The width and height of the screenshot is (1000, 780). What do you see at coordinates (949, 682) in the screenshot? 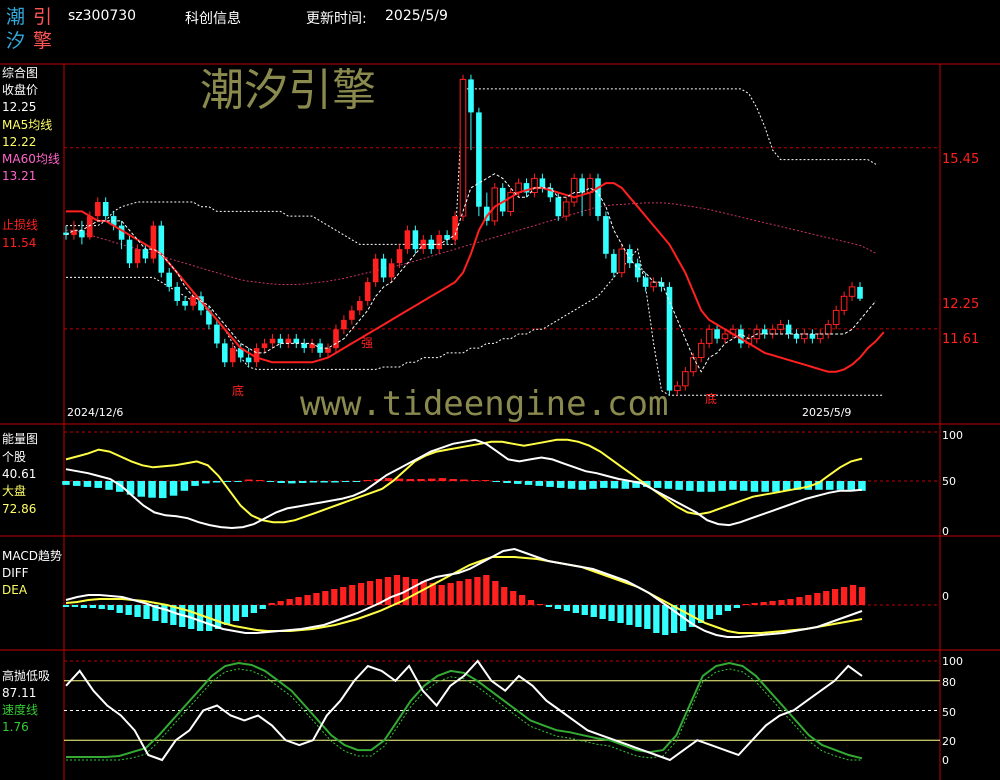
I see `axis-hl-2: 80` at bounding box center [949, 682].